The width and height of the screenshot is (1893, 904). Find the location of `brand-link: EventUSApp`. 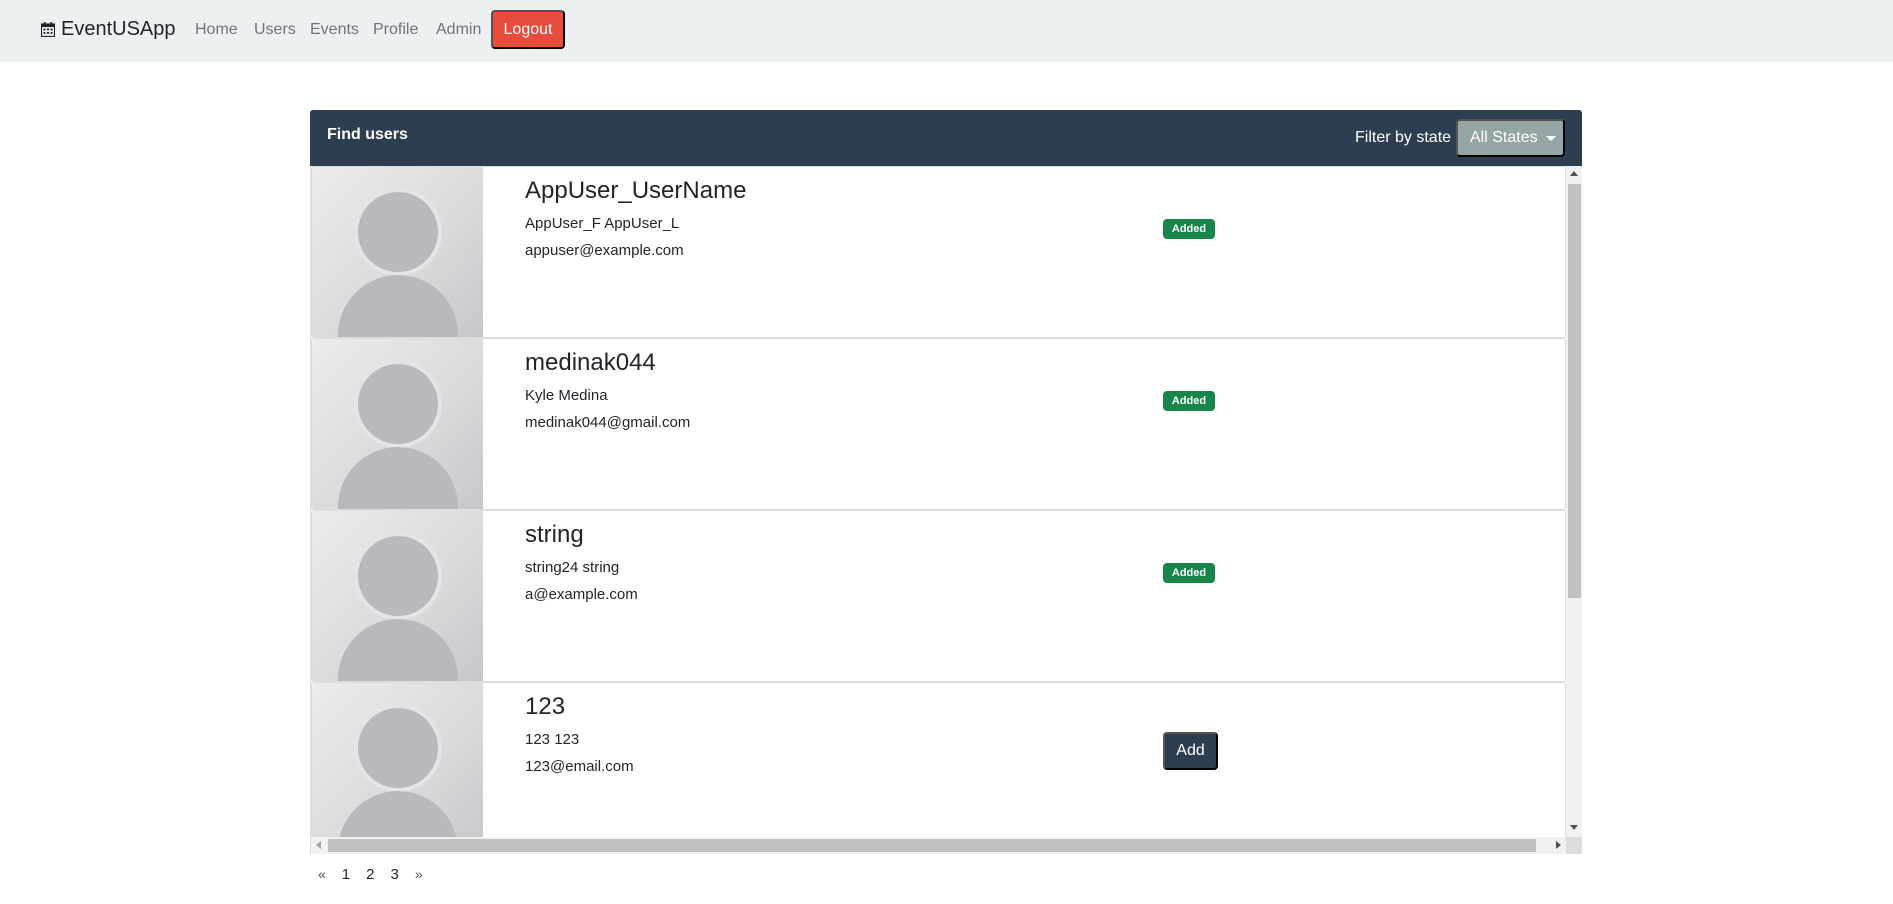

brand-link: EventUSApp is located at coordinates (108, 29).